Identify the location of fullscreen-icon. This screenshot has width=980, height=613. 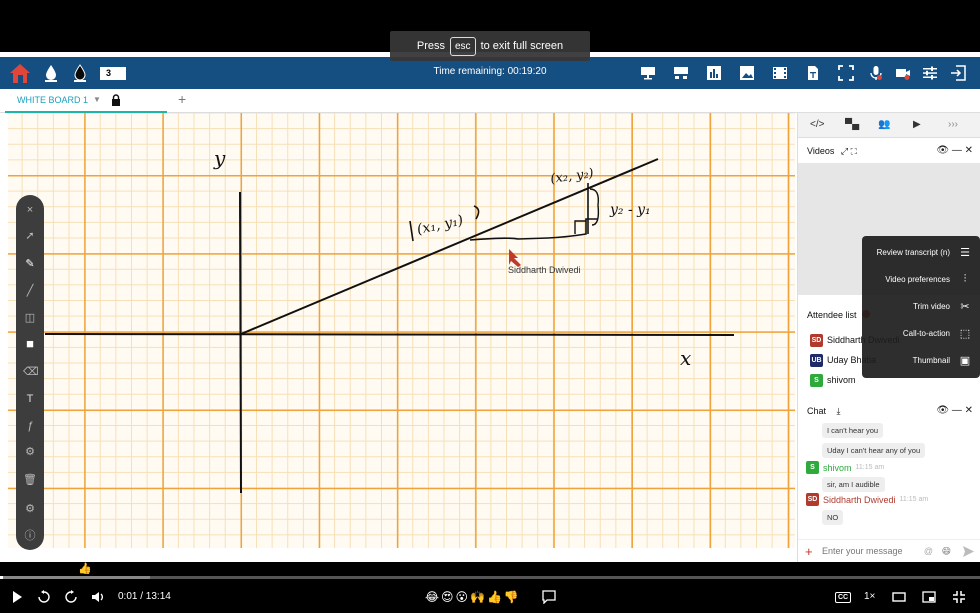
(846, 73).